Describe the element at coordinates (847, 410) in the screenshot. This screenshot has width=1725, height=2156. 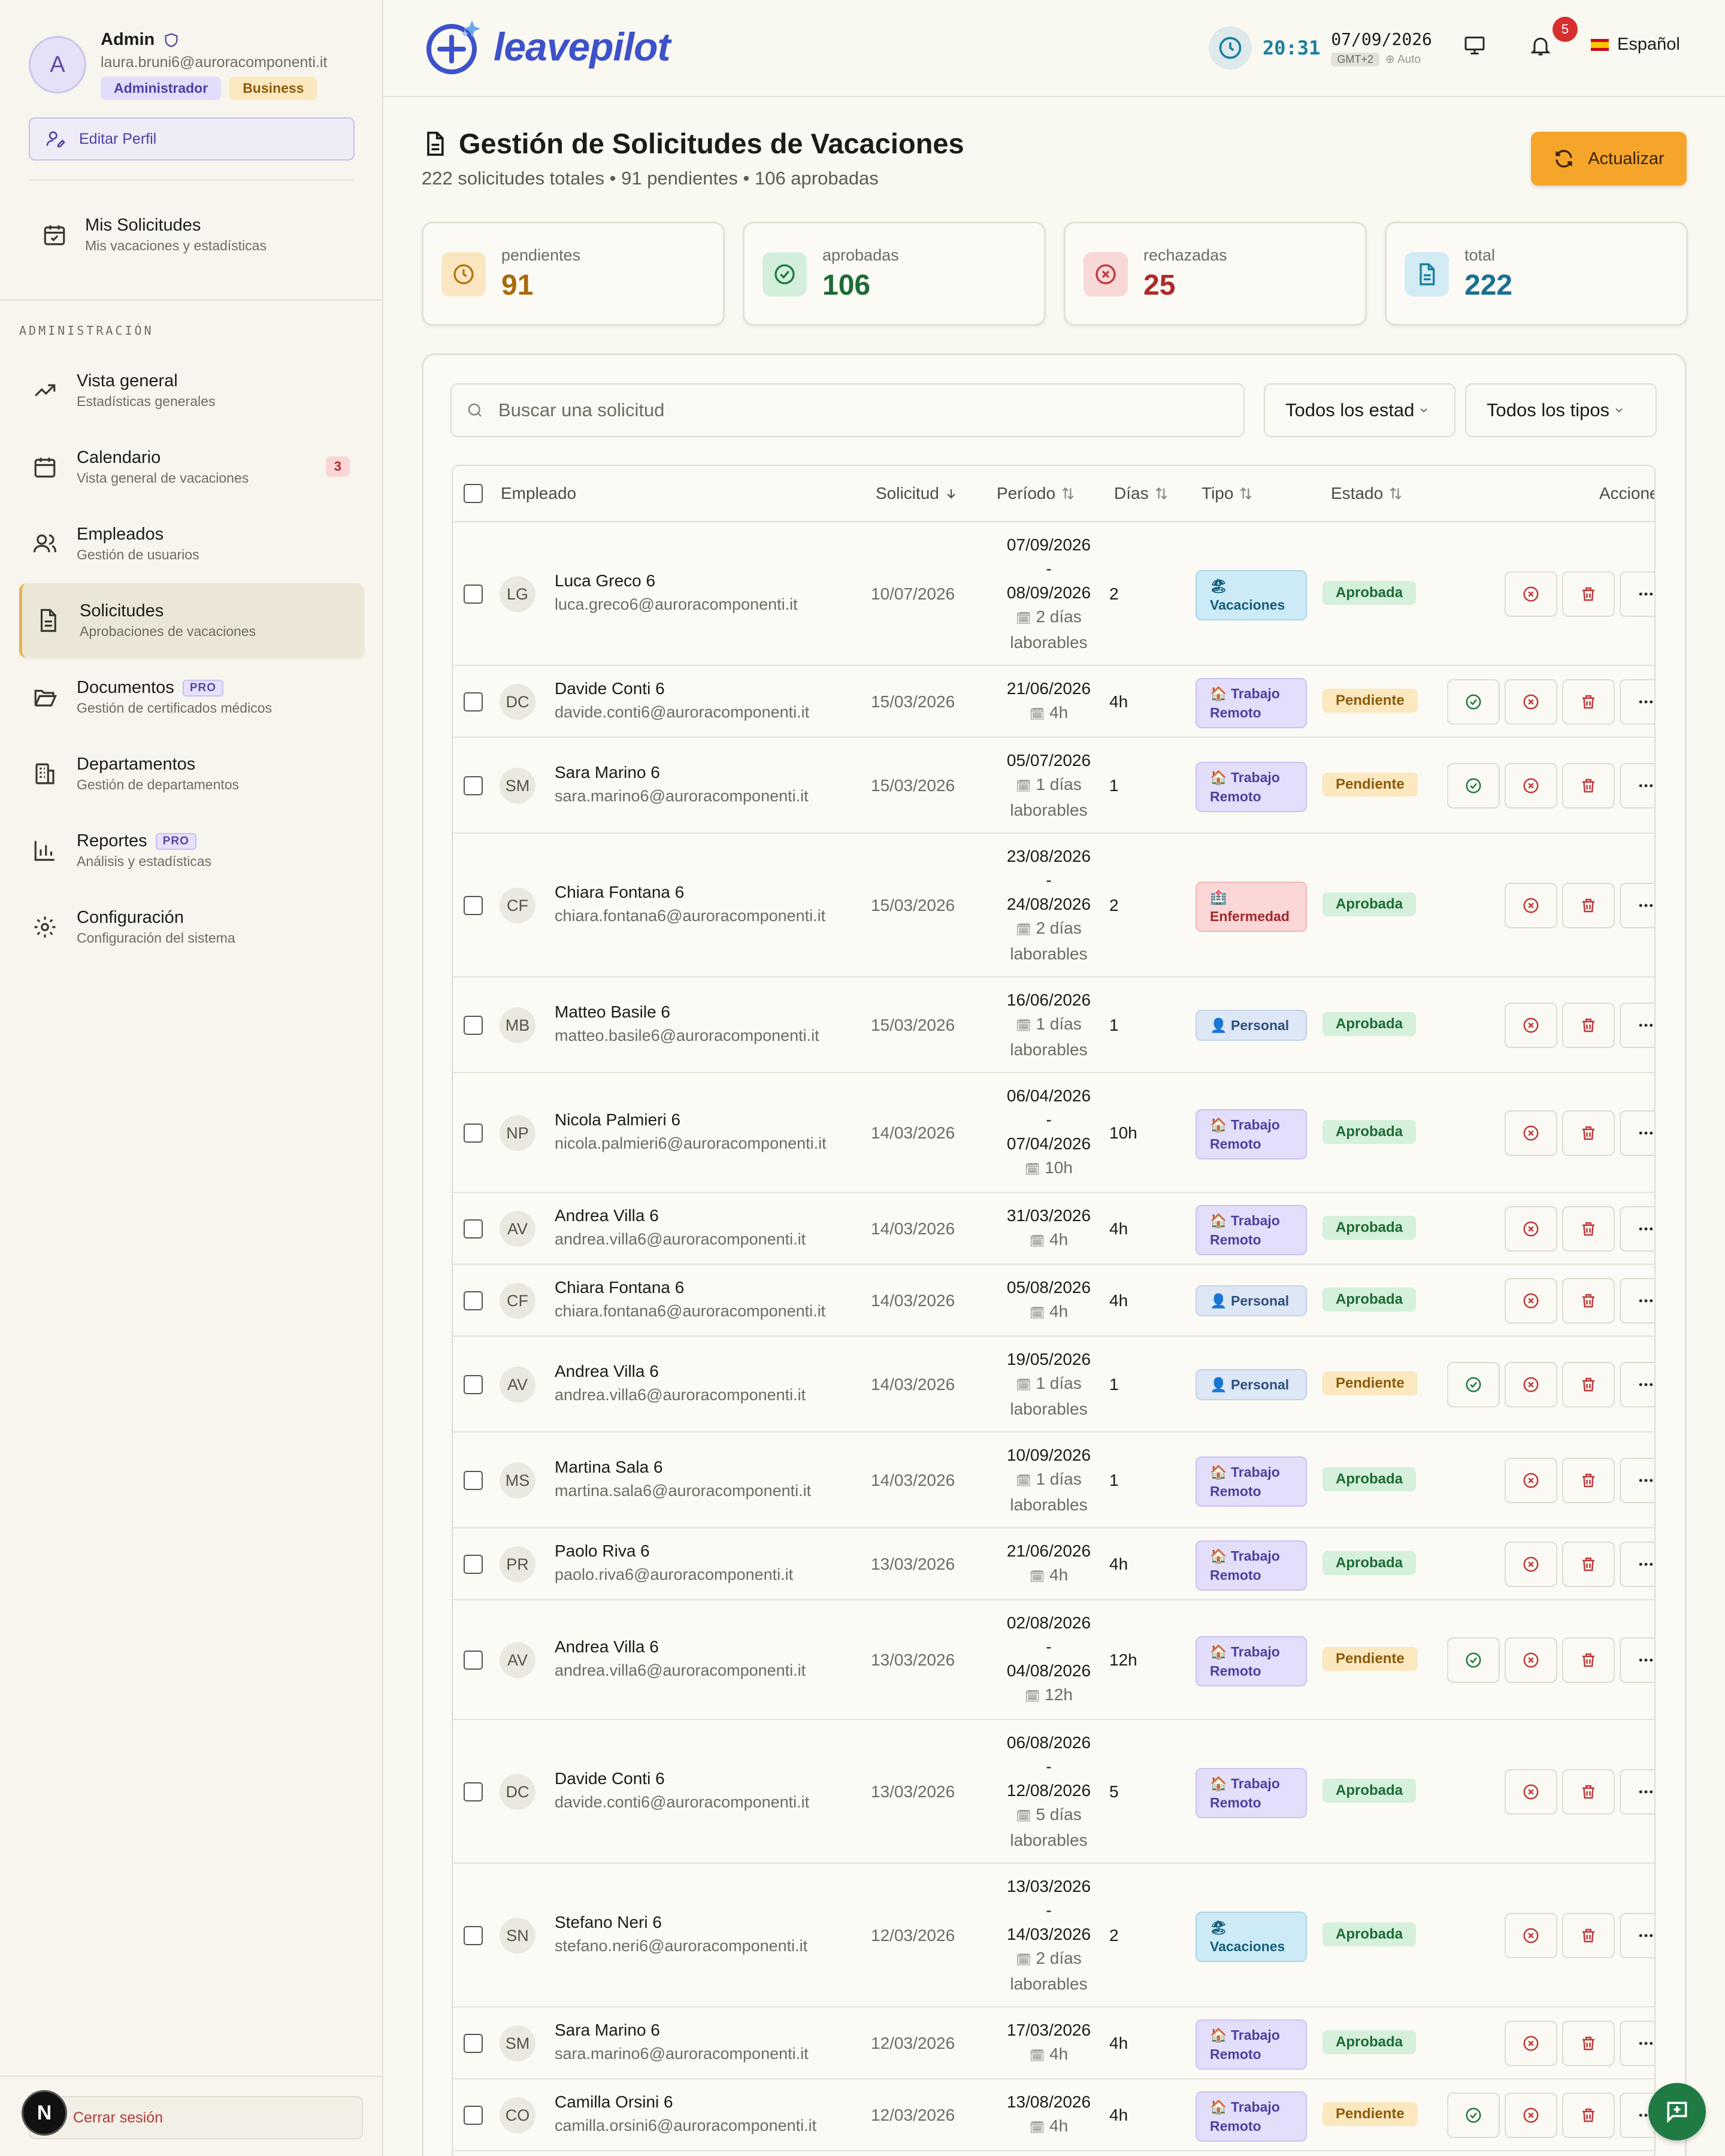
I see `search-input: Buscar una solicitud` at that location.